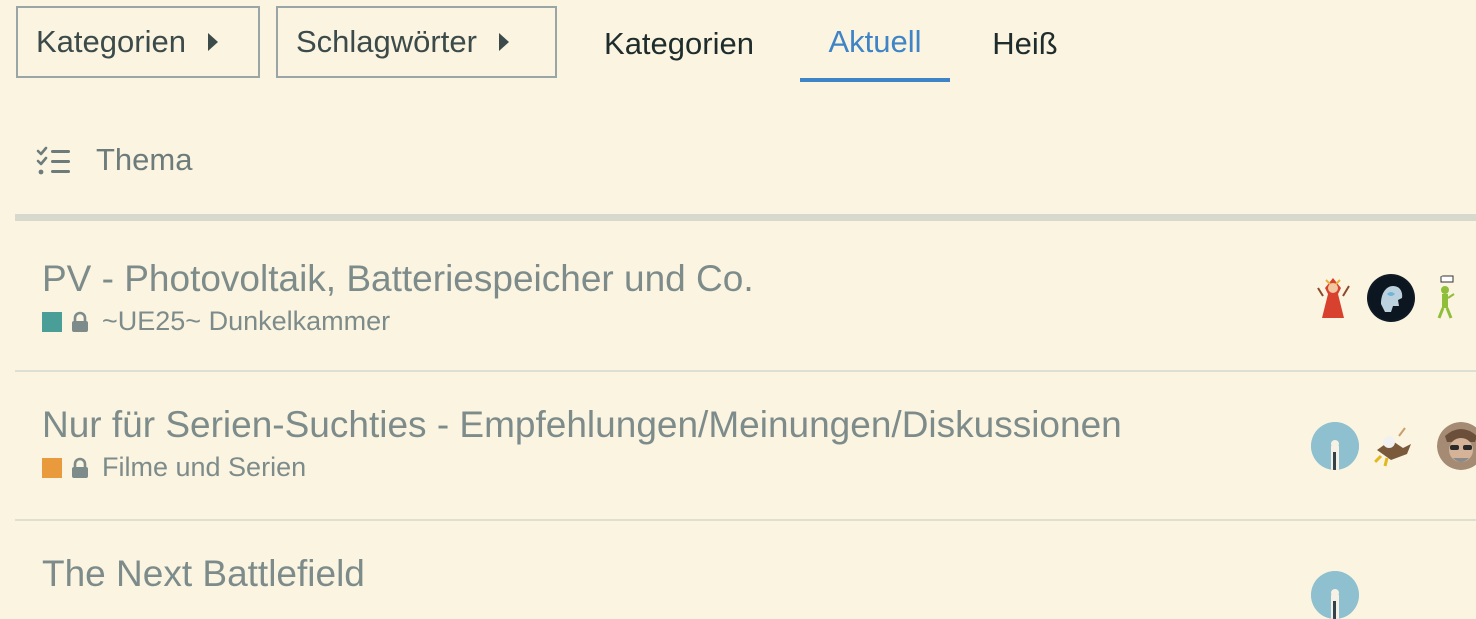 The width and height of the screenshot is (1476, 619). I want to click on topic-category: ~UE25~ Dunkelkammer, so click(216, 321).